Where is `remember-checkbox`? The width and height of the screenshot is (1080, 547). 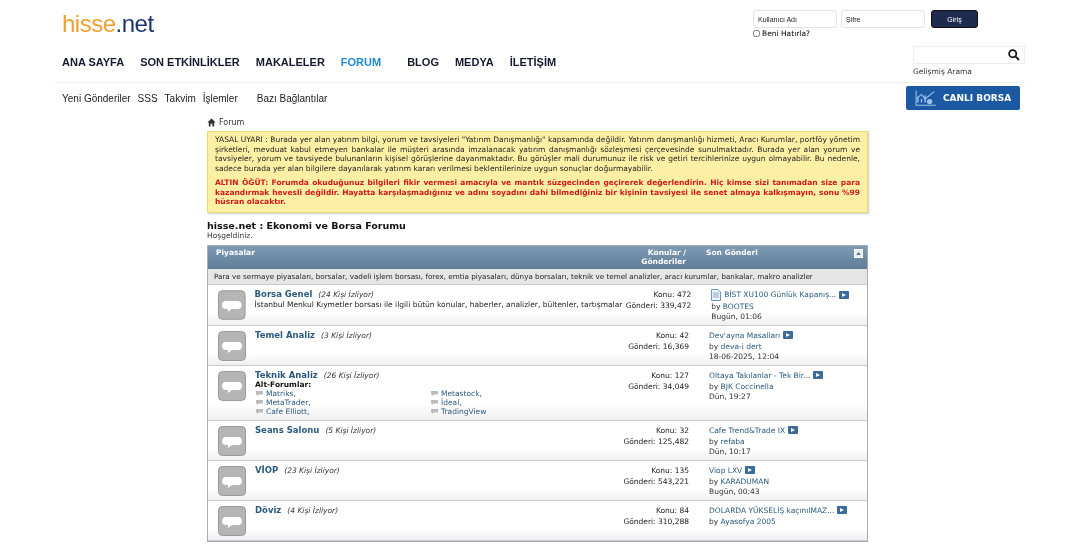 remember-checkbox is located at coordinates (756, 33).